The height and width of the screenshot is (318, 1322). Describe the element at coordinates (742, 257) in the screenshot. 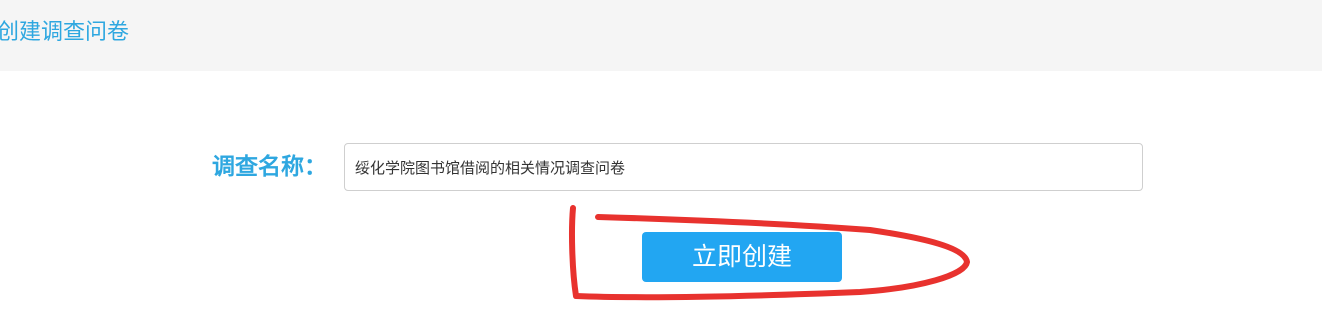

I see `create-now-button: 立即创建` at that location.